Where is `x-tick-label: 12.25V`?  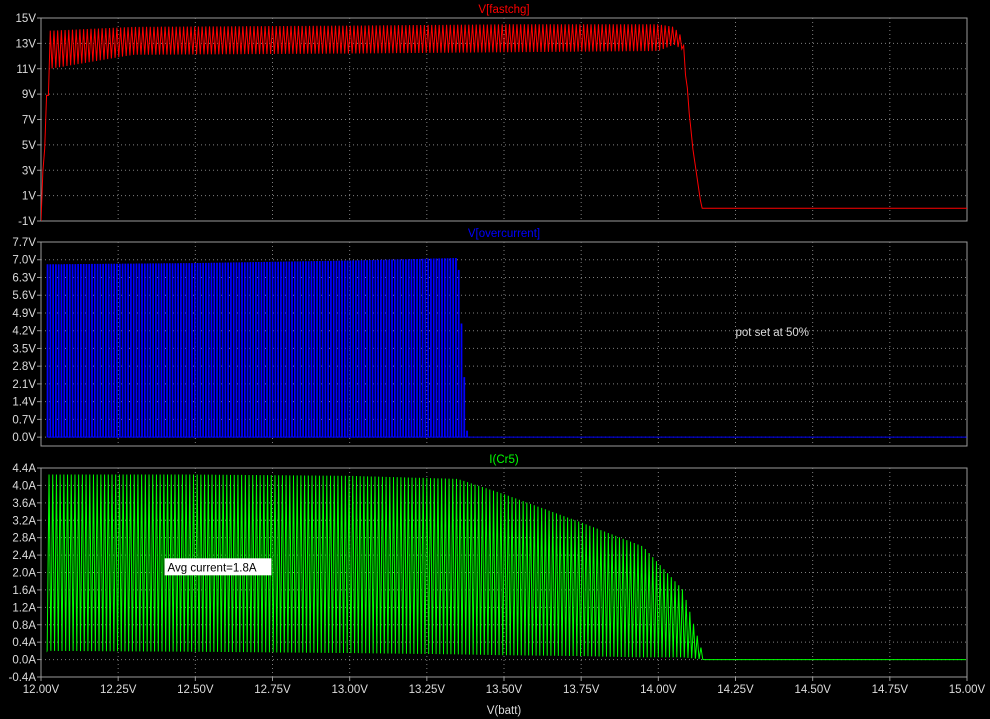
x-tick-label: 12.25V is located at coordinates (118, 690).